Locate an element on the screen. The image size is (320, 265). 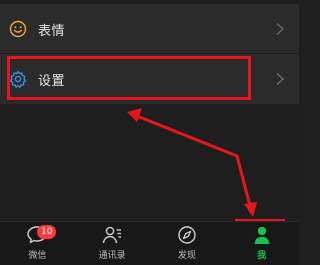
tab-label: 发现 is located at coordinates (186, 256).